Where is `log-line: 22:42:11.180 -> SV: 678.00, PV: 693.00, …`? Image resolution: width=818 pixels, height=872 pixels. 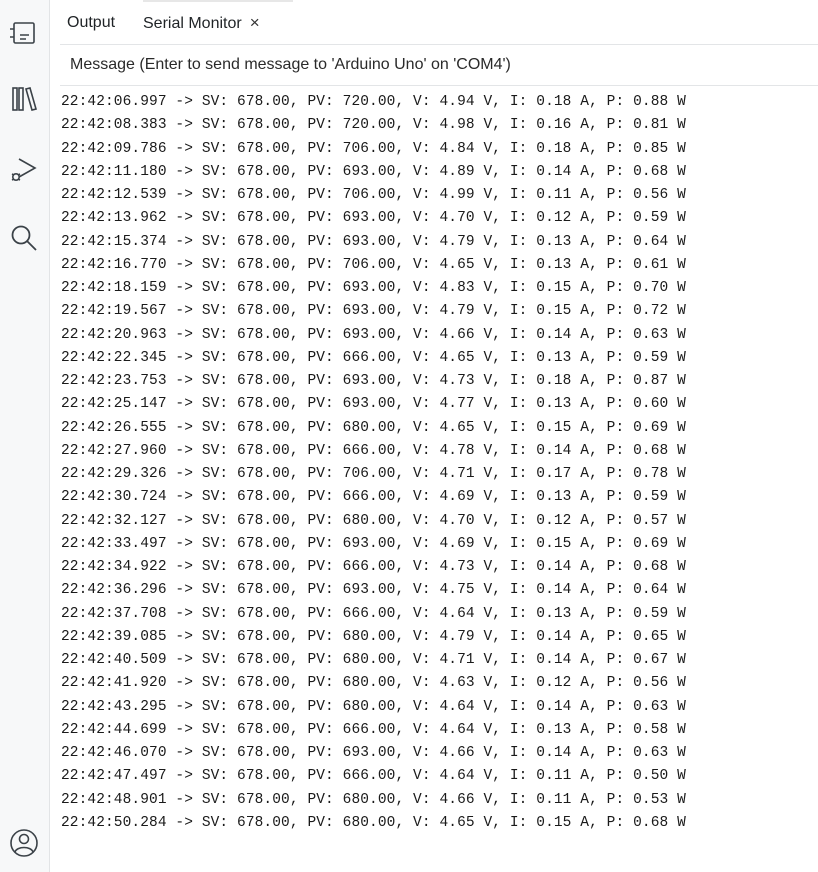
log-line: 22:42:11.180 -> SV: 678.00, PV: 693.00, … is located at coordinates (373, 171).